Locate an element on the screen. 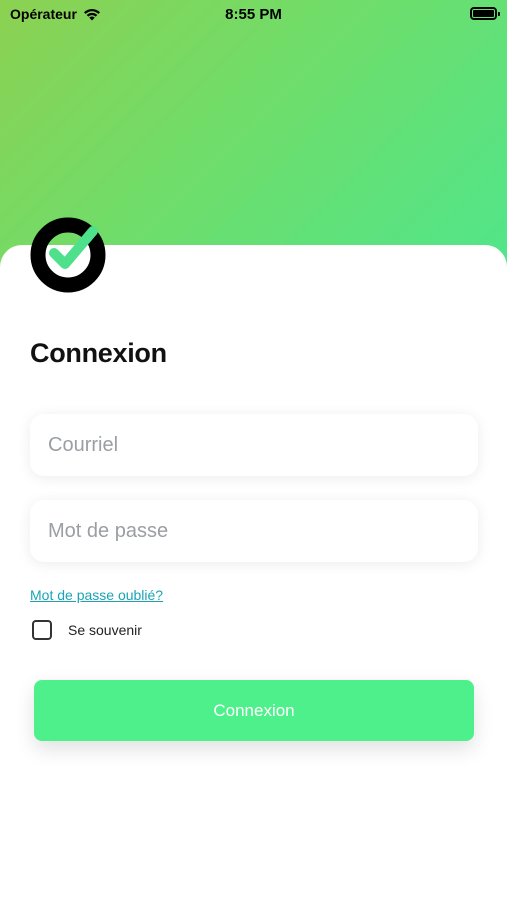  status-time: 8:55 PM is located at coordinates (253, 14).